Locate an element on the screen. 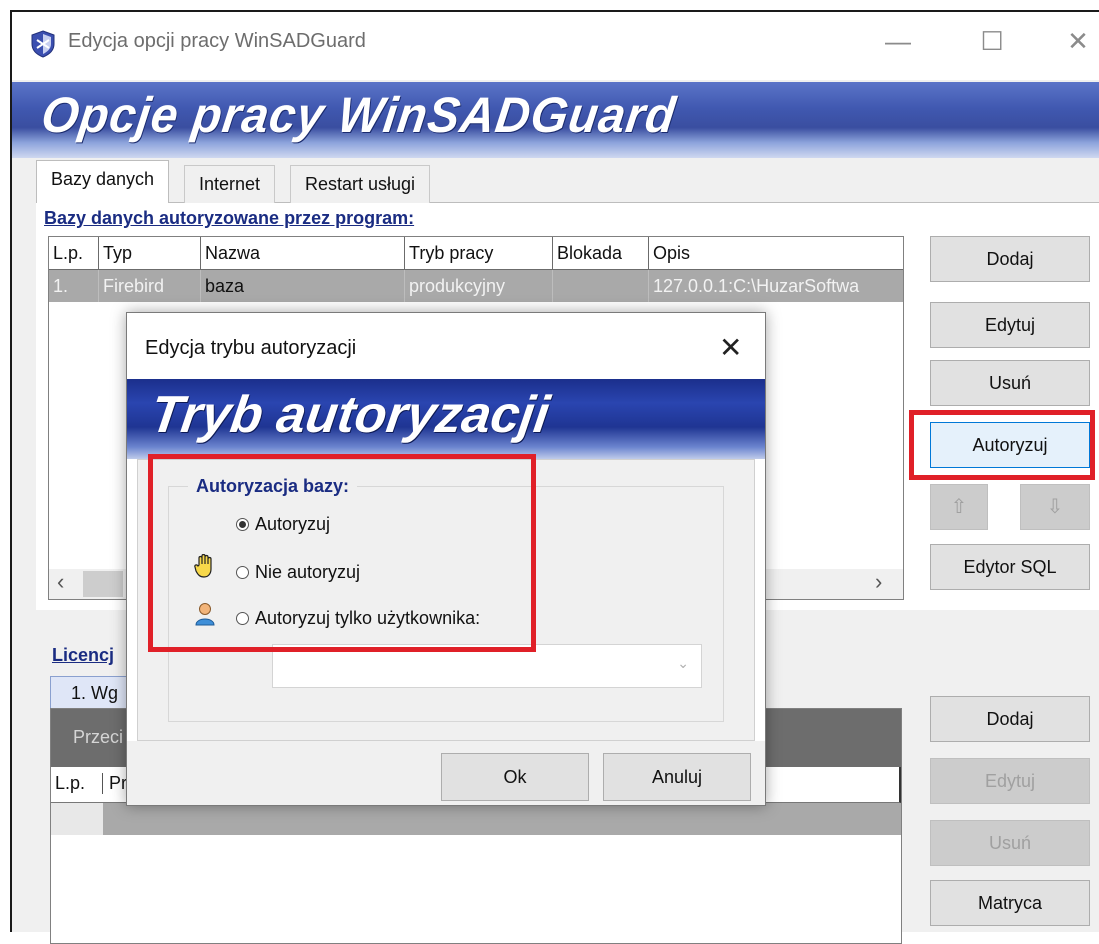 The height and width of the screenshot is (944, 1099). edit-button: Edytuj is located at coordinates (1010, 325).